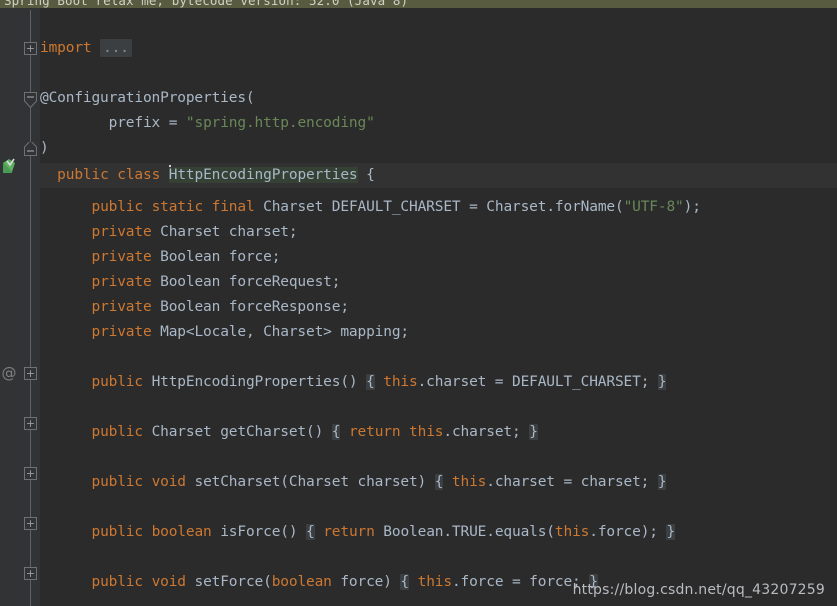 The width and height of the screenshot is (837, 606). I want to click on method-signature-is-force: isForce(), so click(259, 532).